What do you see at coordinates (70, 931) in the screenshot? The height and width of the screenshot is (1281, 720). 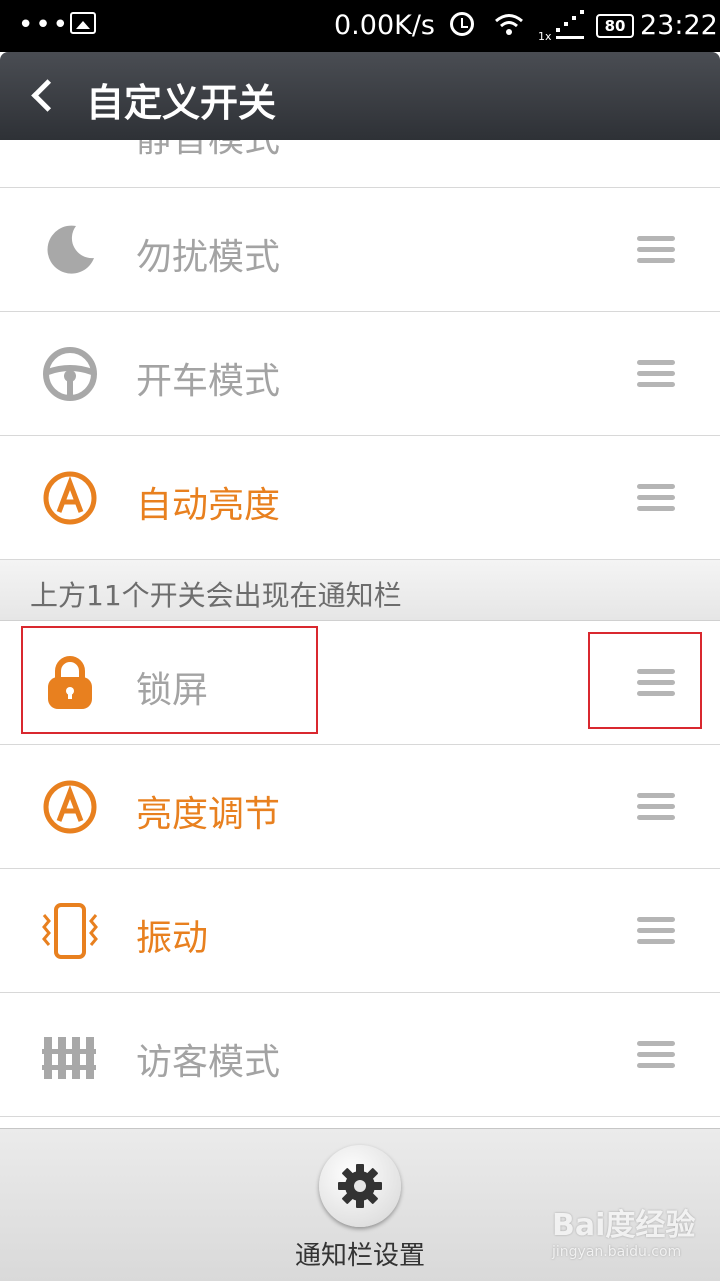 I see `vibrate-icon` at bounding box center [70, 931].